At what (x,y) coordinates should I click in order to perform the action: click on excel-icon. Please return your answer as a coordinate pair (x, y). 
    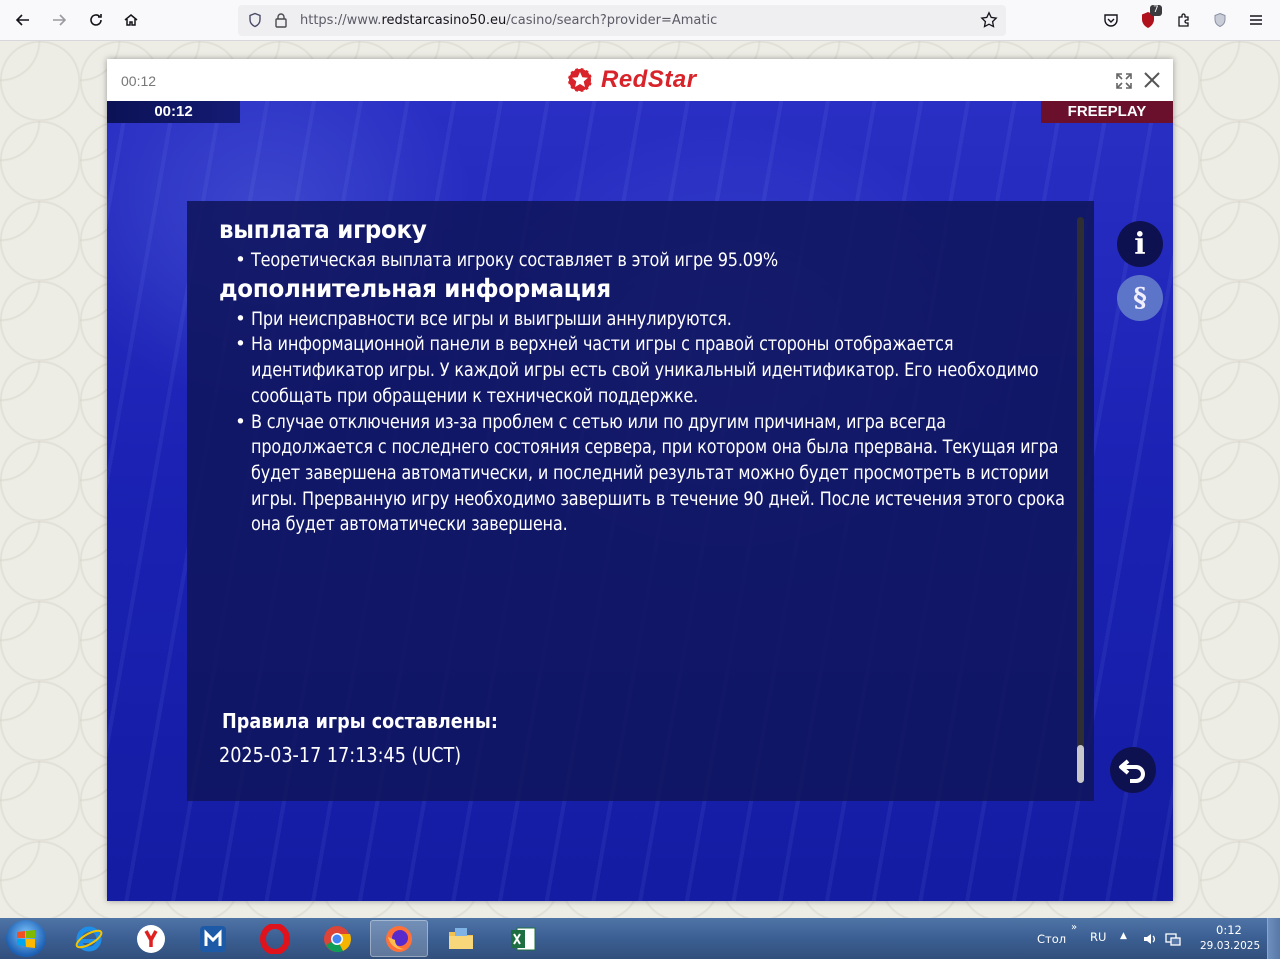
    Looking at the image, I should click on (523, 938).